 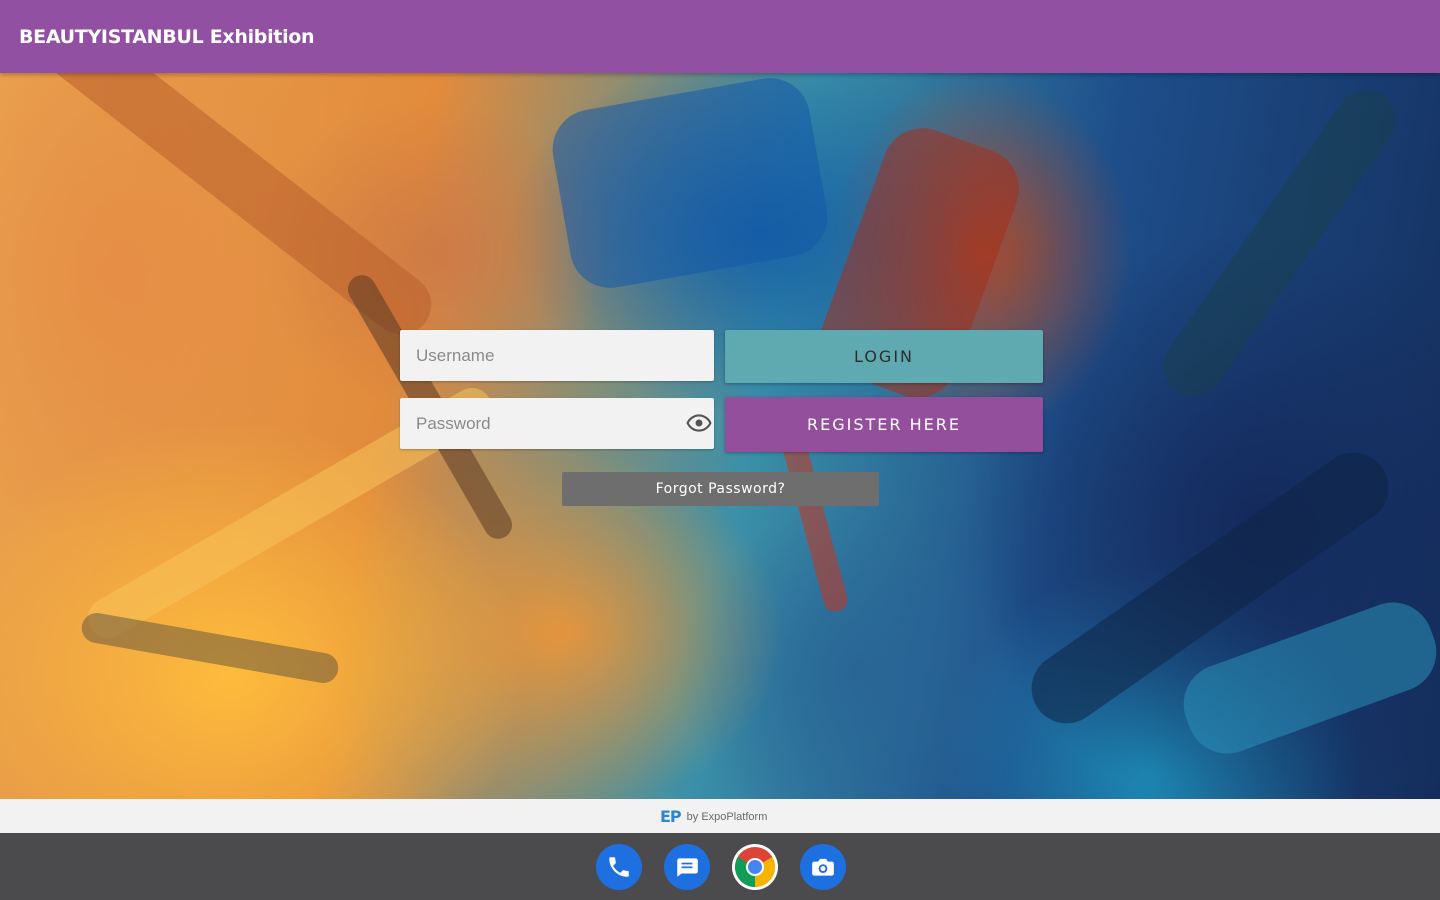 I want to click on expoplatform-logo: EP, so click(x=671, y=816).